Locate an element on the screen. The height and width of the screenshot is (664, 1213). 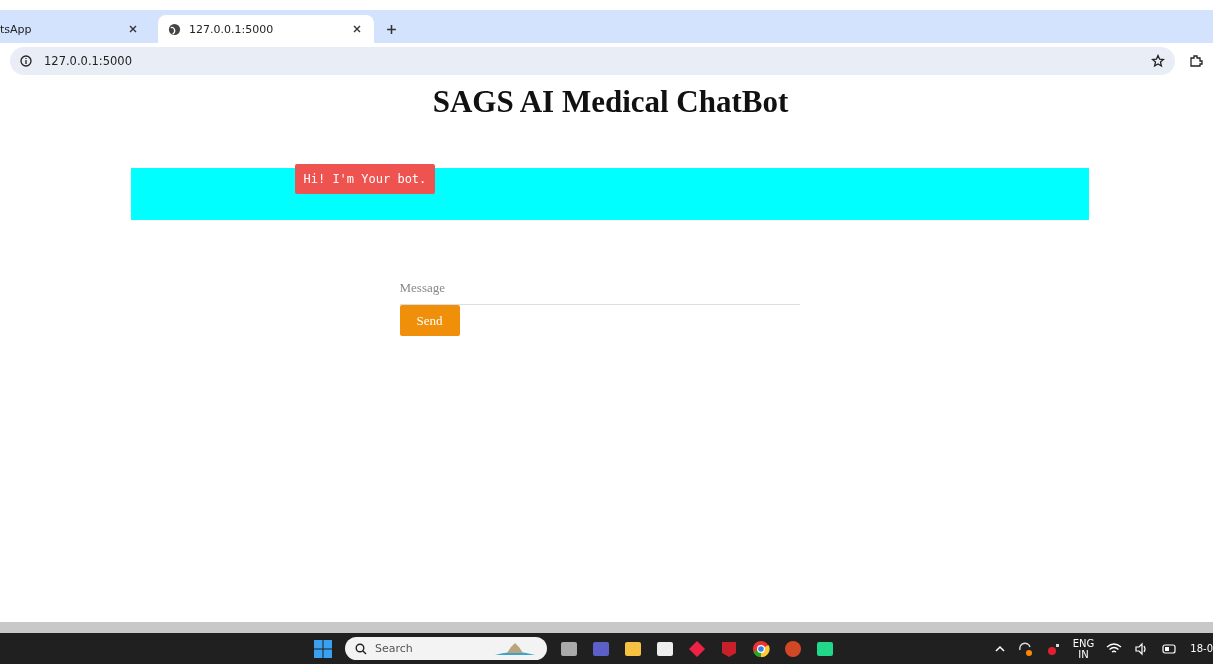
scroll-bar is located at coordinates (606, 627).